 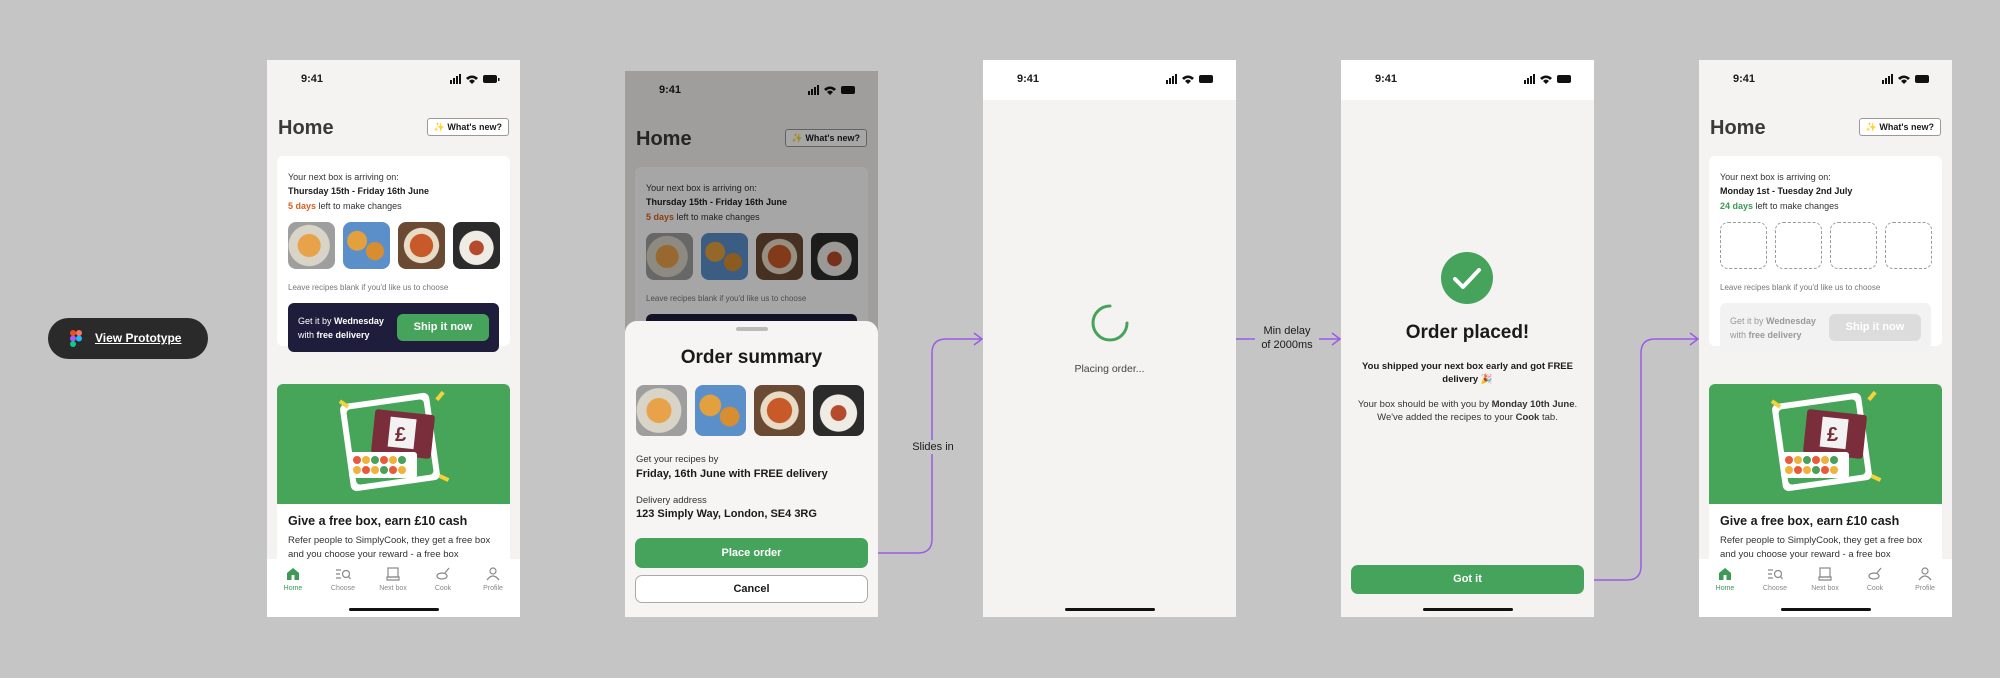 I want to click on days-left-text: 5 days left to make changes, so click(x=345, y=206).